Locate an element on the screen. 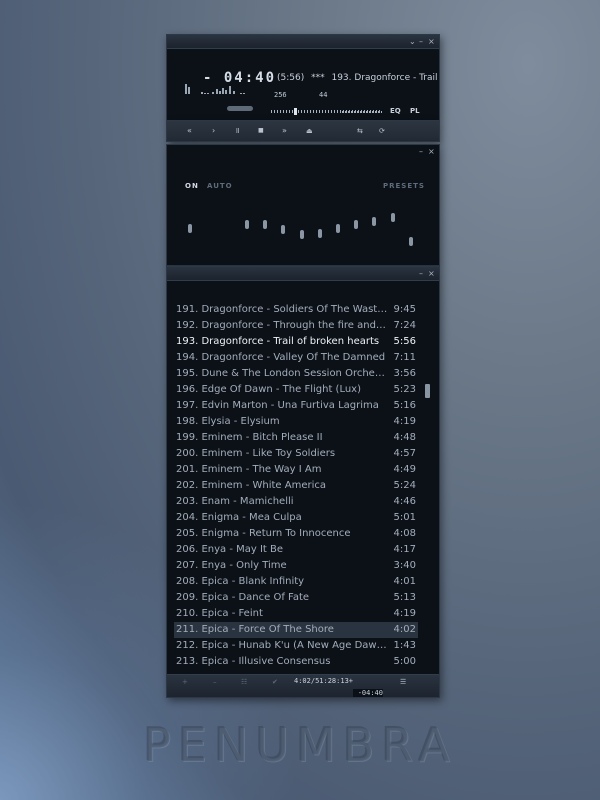 The width and height of the screenshot is (600, 800). volume-slider is located at coordinates (362, 112).